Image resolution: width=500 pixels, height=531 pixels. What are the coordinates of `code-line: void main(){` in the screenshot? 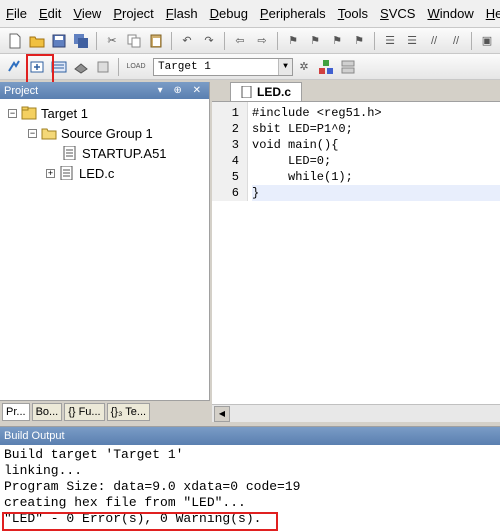 It's located at (376, 145).